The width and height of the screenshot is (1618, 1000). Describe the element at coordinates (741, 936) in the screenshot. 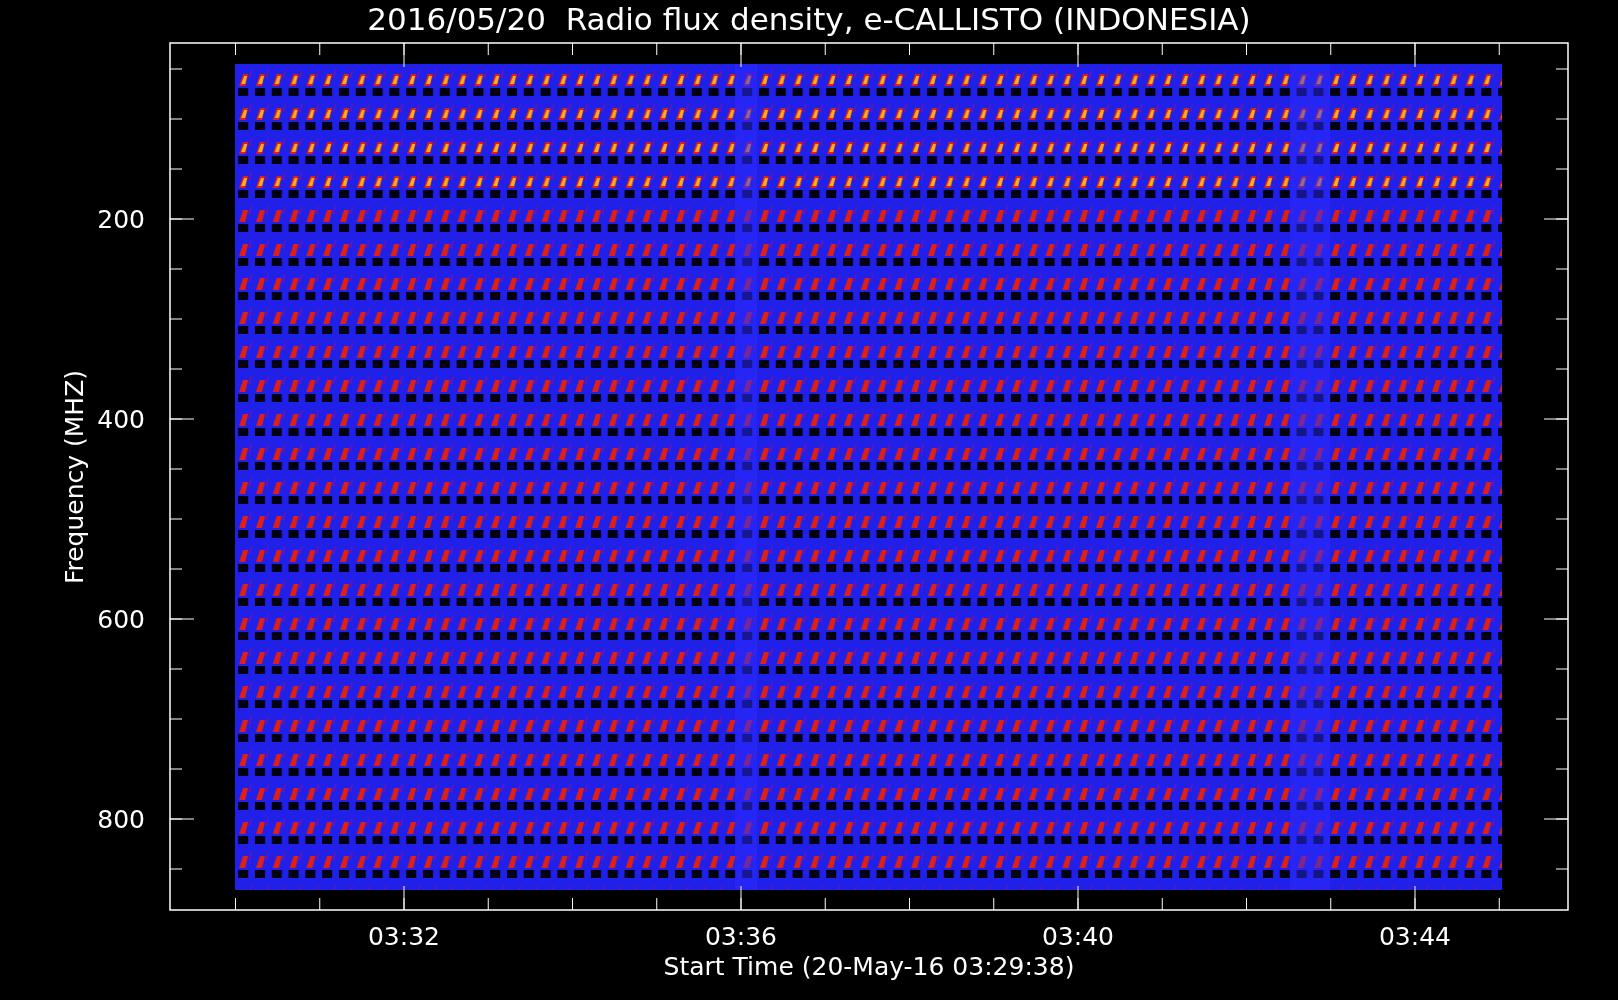

I see `x-tick-label: 03:36` at that location.